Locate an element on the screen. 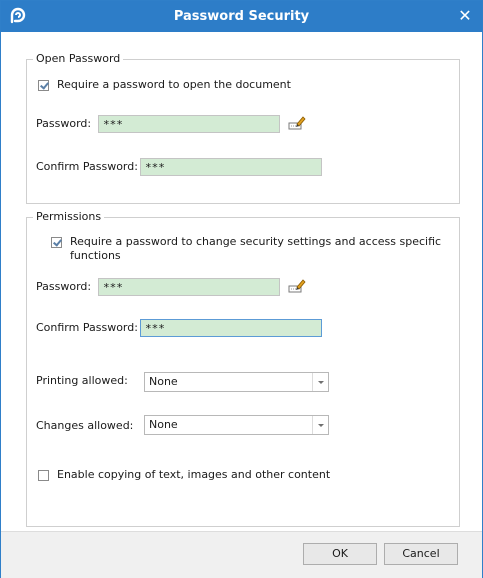 Image resolution: width=483 pixels, height=578 pixels. title-bar: Password Security ✕ is located at coordinates (241, 16).